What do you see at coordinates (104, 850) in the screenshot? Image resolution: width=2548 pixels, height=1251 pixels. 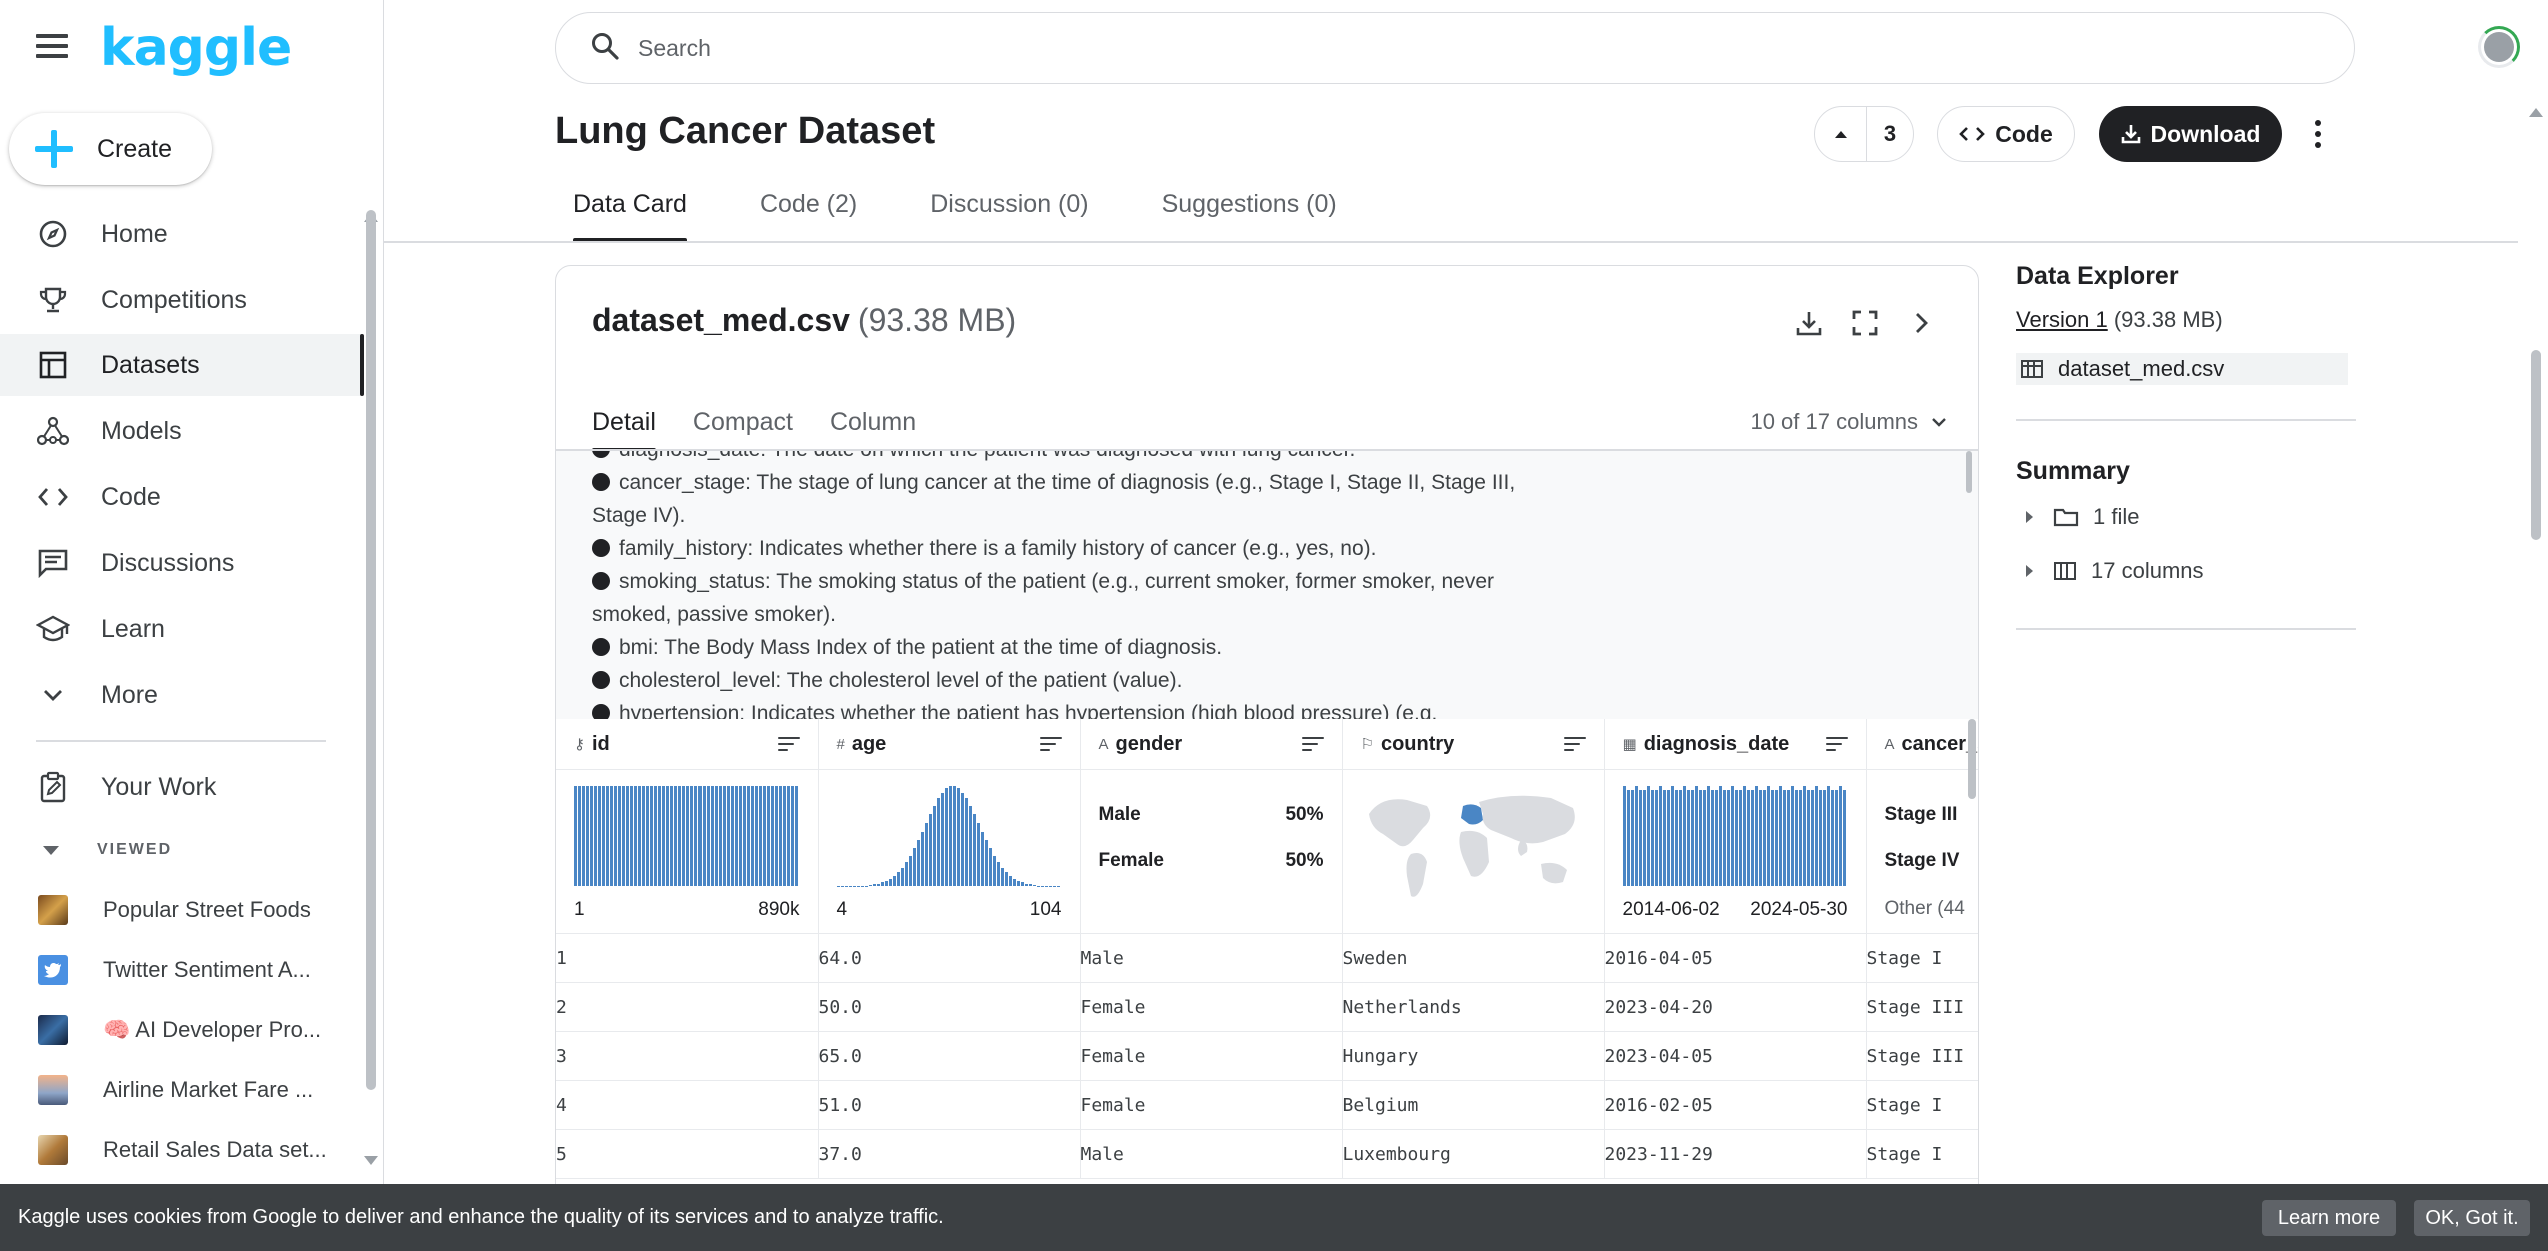 I see `viewed-section-toggle: VIEWED` at bounding box center [104, 850].